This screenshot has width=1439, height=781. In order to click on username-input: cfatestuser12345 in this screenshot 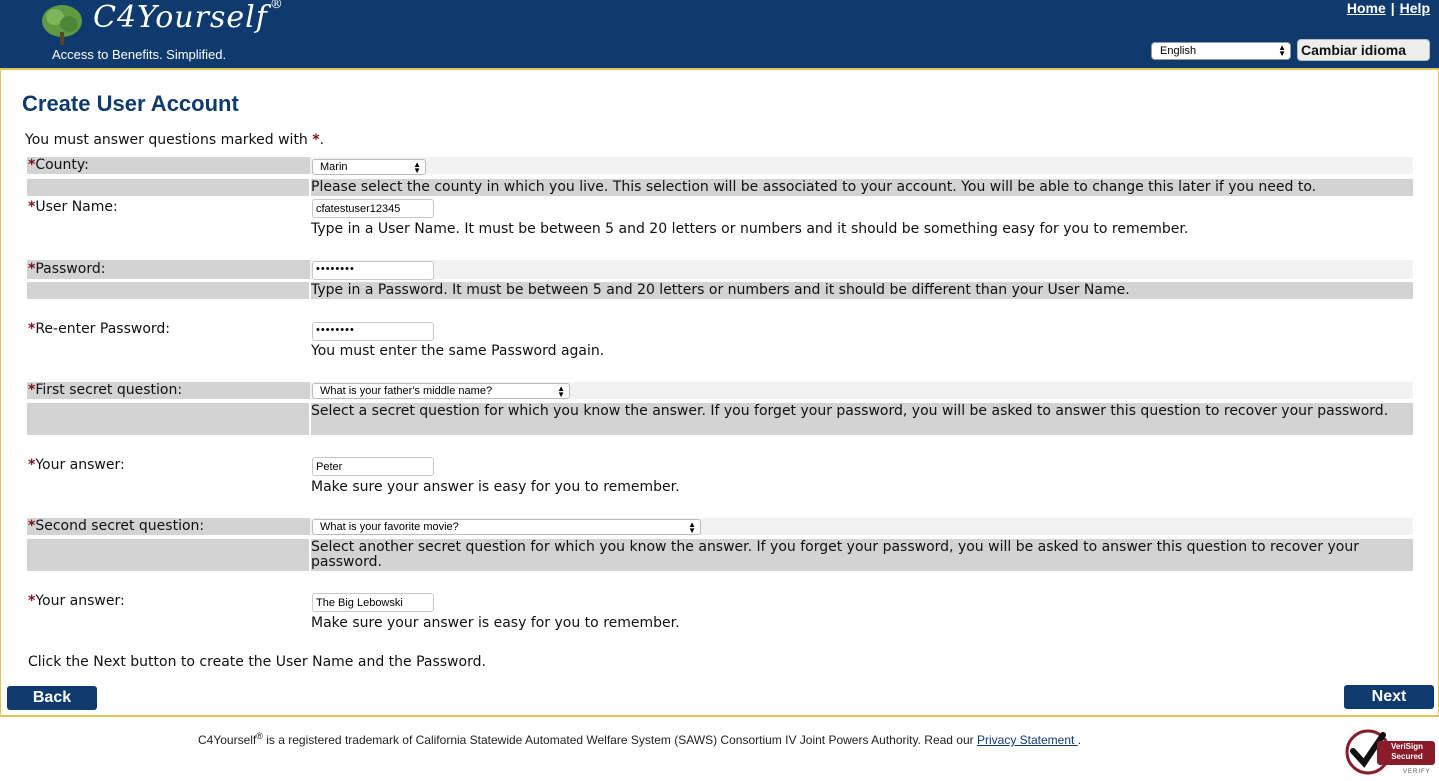, I will do `click(373, 208)`.